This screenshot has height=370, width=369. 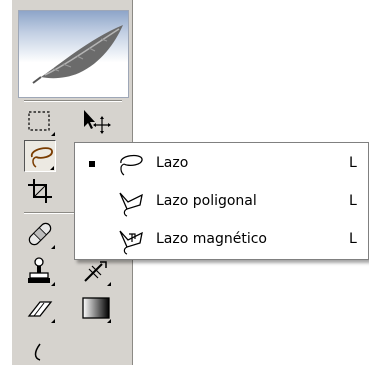 I want to click on blur-tool, so click(x=40, y=354).